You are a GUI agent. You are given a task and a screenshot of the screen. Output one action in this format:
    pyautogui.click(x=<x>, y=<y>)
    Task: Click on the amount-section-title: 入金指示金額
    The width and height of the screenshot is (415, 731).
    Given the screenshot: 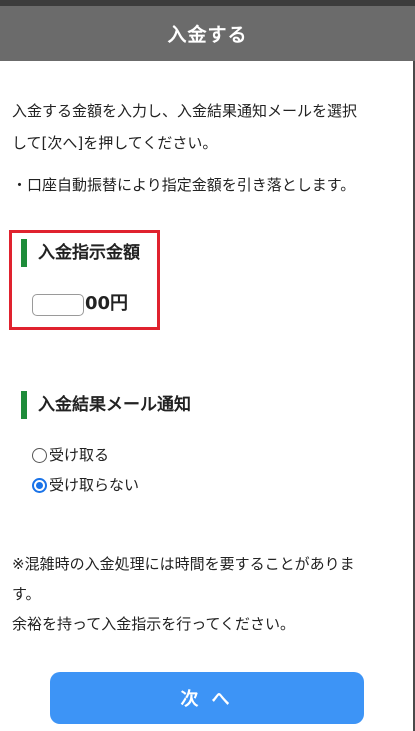 What is the action you would take?
    pyautogui.click(x=89, y=253)
    